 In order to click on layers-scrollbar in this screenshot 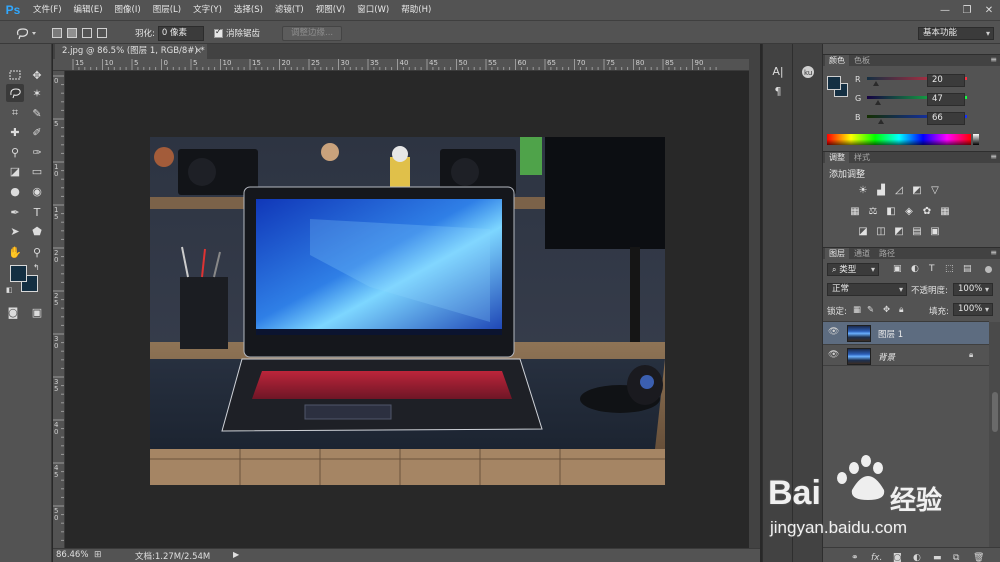, I will do `click(994, 434)`.